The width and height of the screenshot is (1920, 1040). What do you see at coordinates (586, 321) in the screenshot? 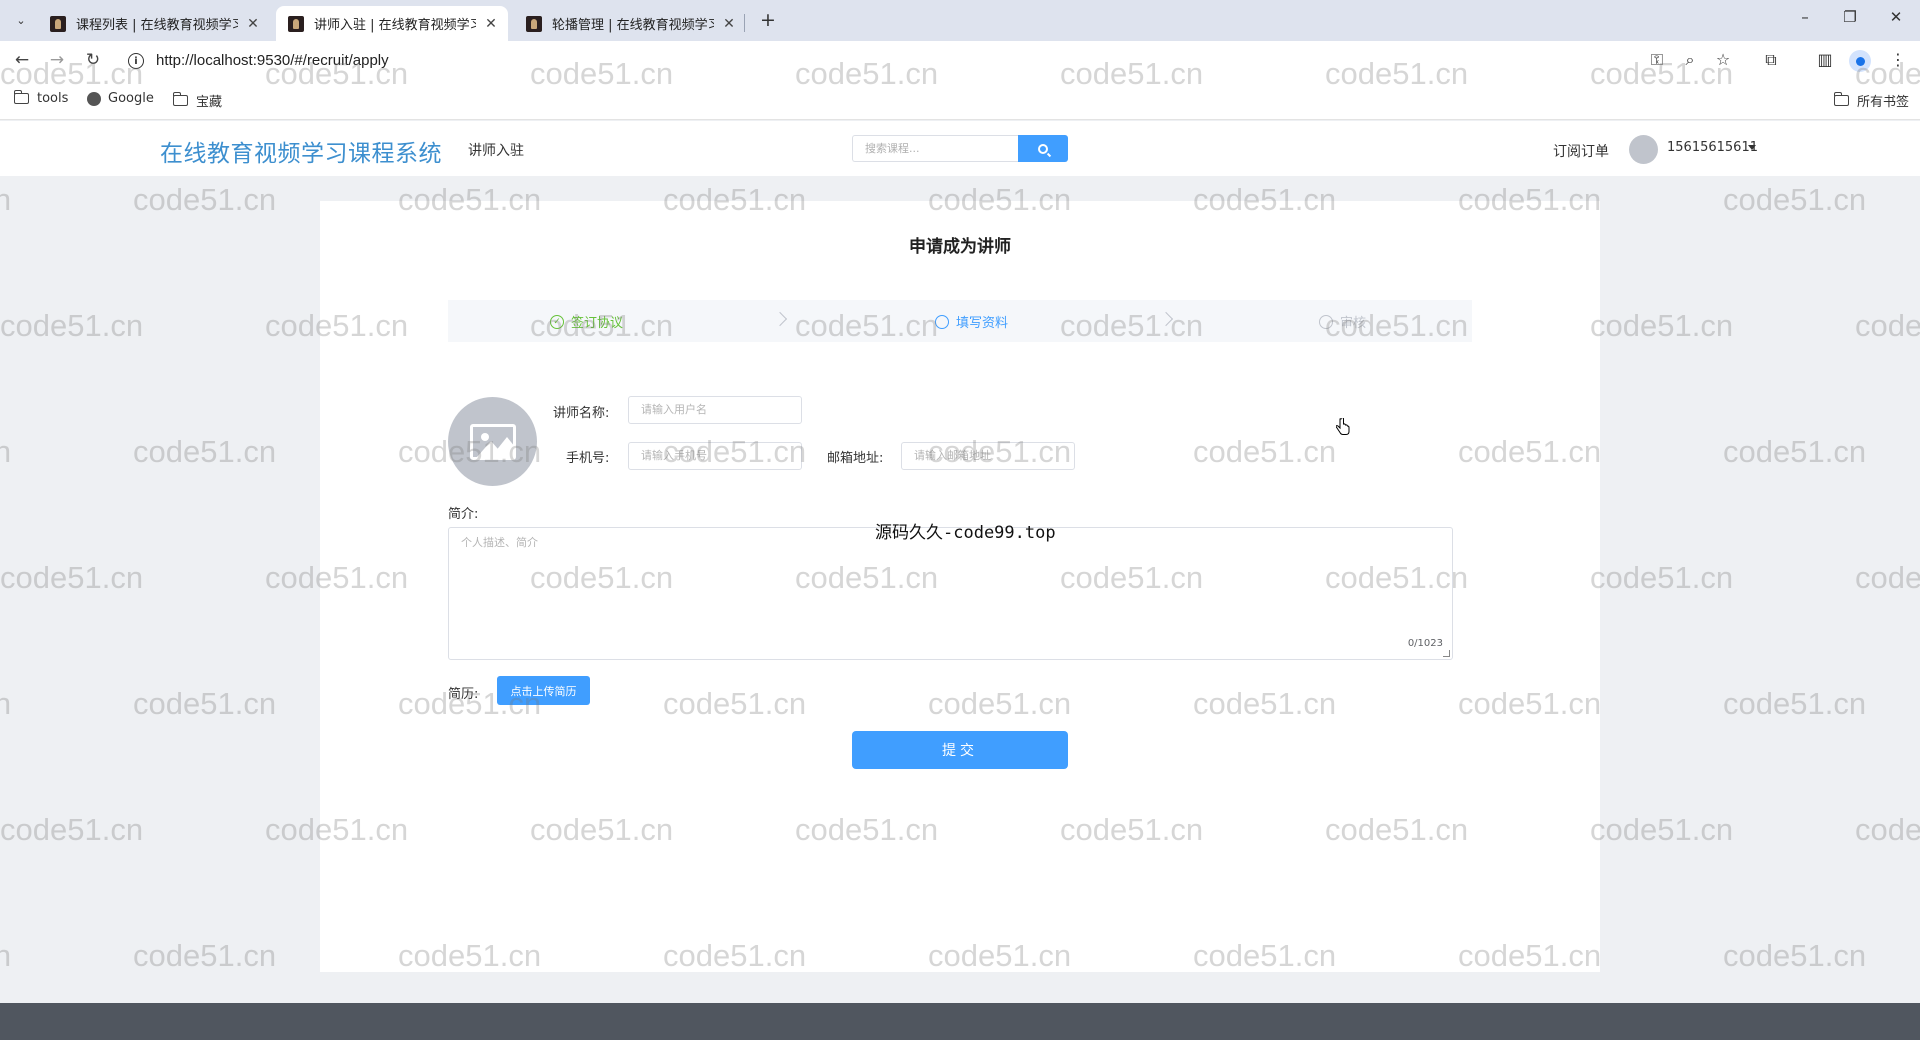
I see `step-sign-agreement: ✓ 签订协议` at bounding box center [586, 321].